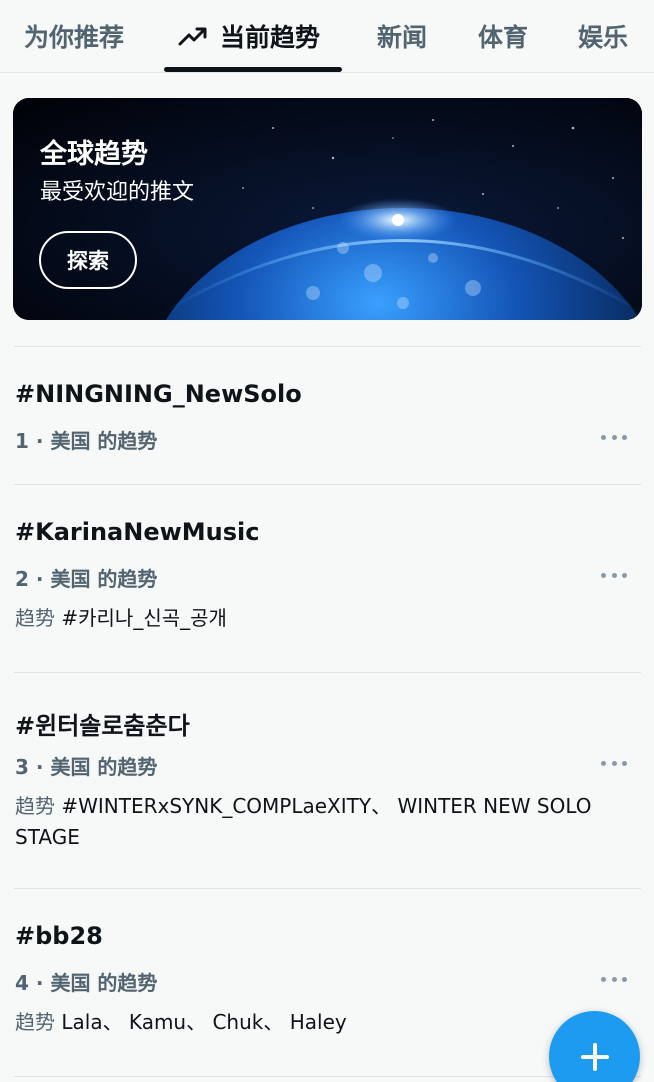  Describe the element at coordinates (59, 936) in the screenshot. I see `trend-title: #bb28` at that location.